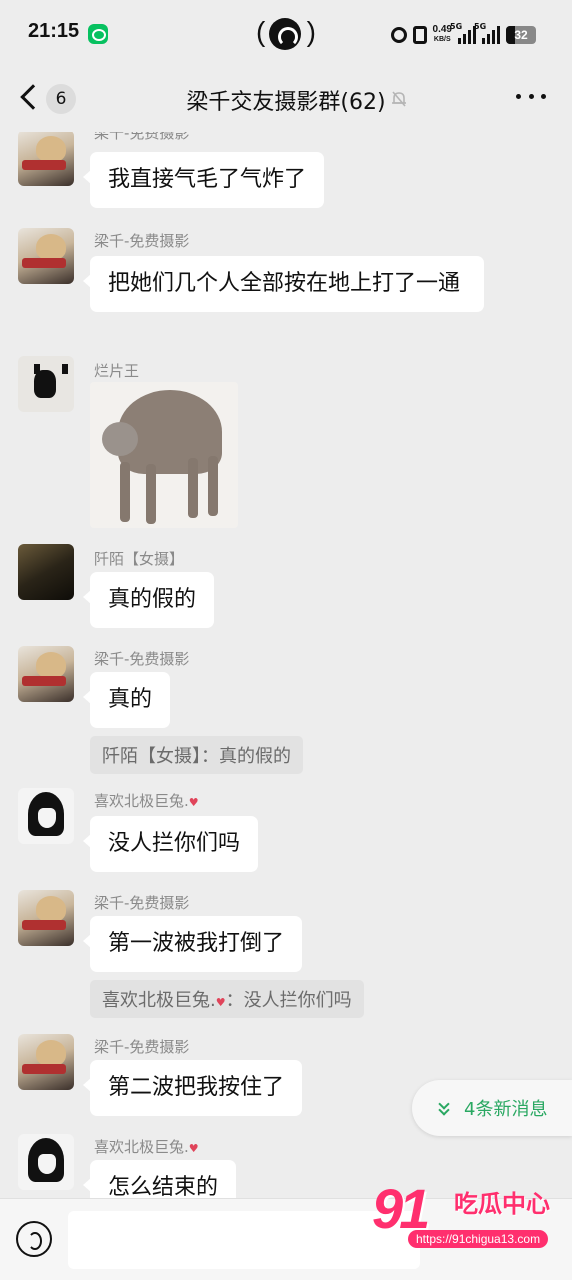  Describe the element at coordinates (398, 35) in the screenshot. I see `alarm-icon` at that location.